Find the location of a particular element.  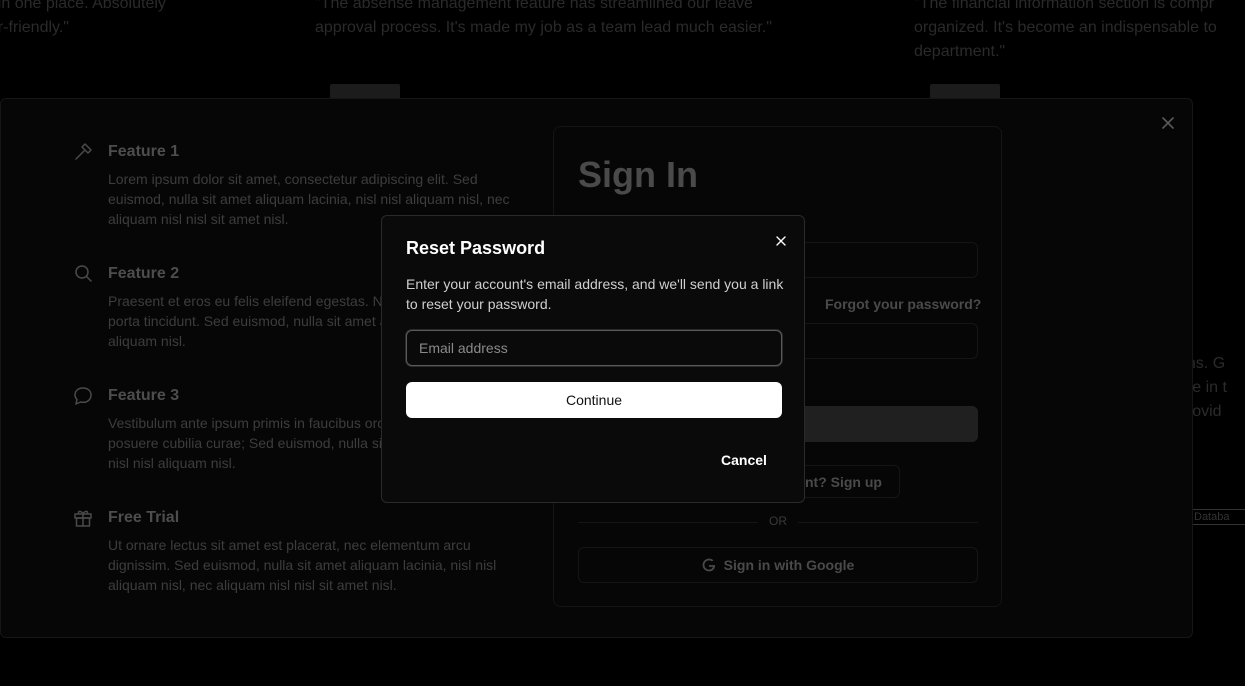

feature-title: Feature 2 is located at coordinates (144, 273).